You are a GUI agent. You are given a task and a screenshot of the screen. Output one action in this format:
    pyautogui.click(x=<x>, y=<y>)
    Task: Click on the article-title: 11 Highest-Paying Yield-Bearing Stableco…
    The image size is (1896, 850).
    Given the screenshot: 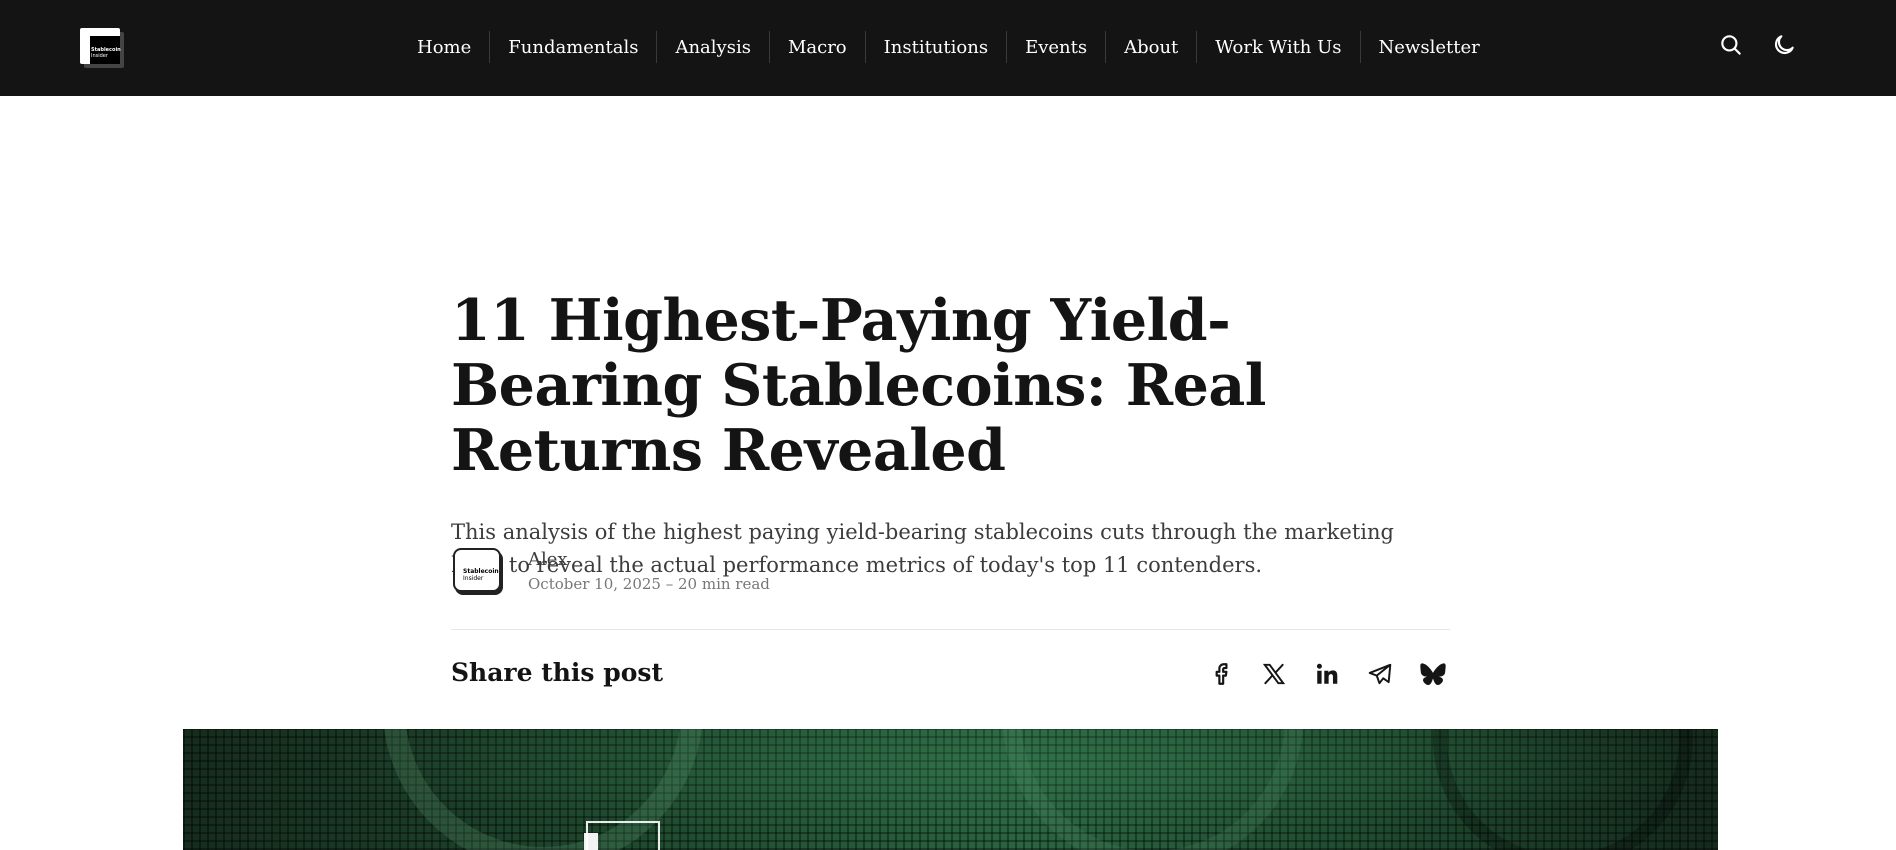 What is the action you would take?
    pyautogui.click(x=858, y=385)
    